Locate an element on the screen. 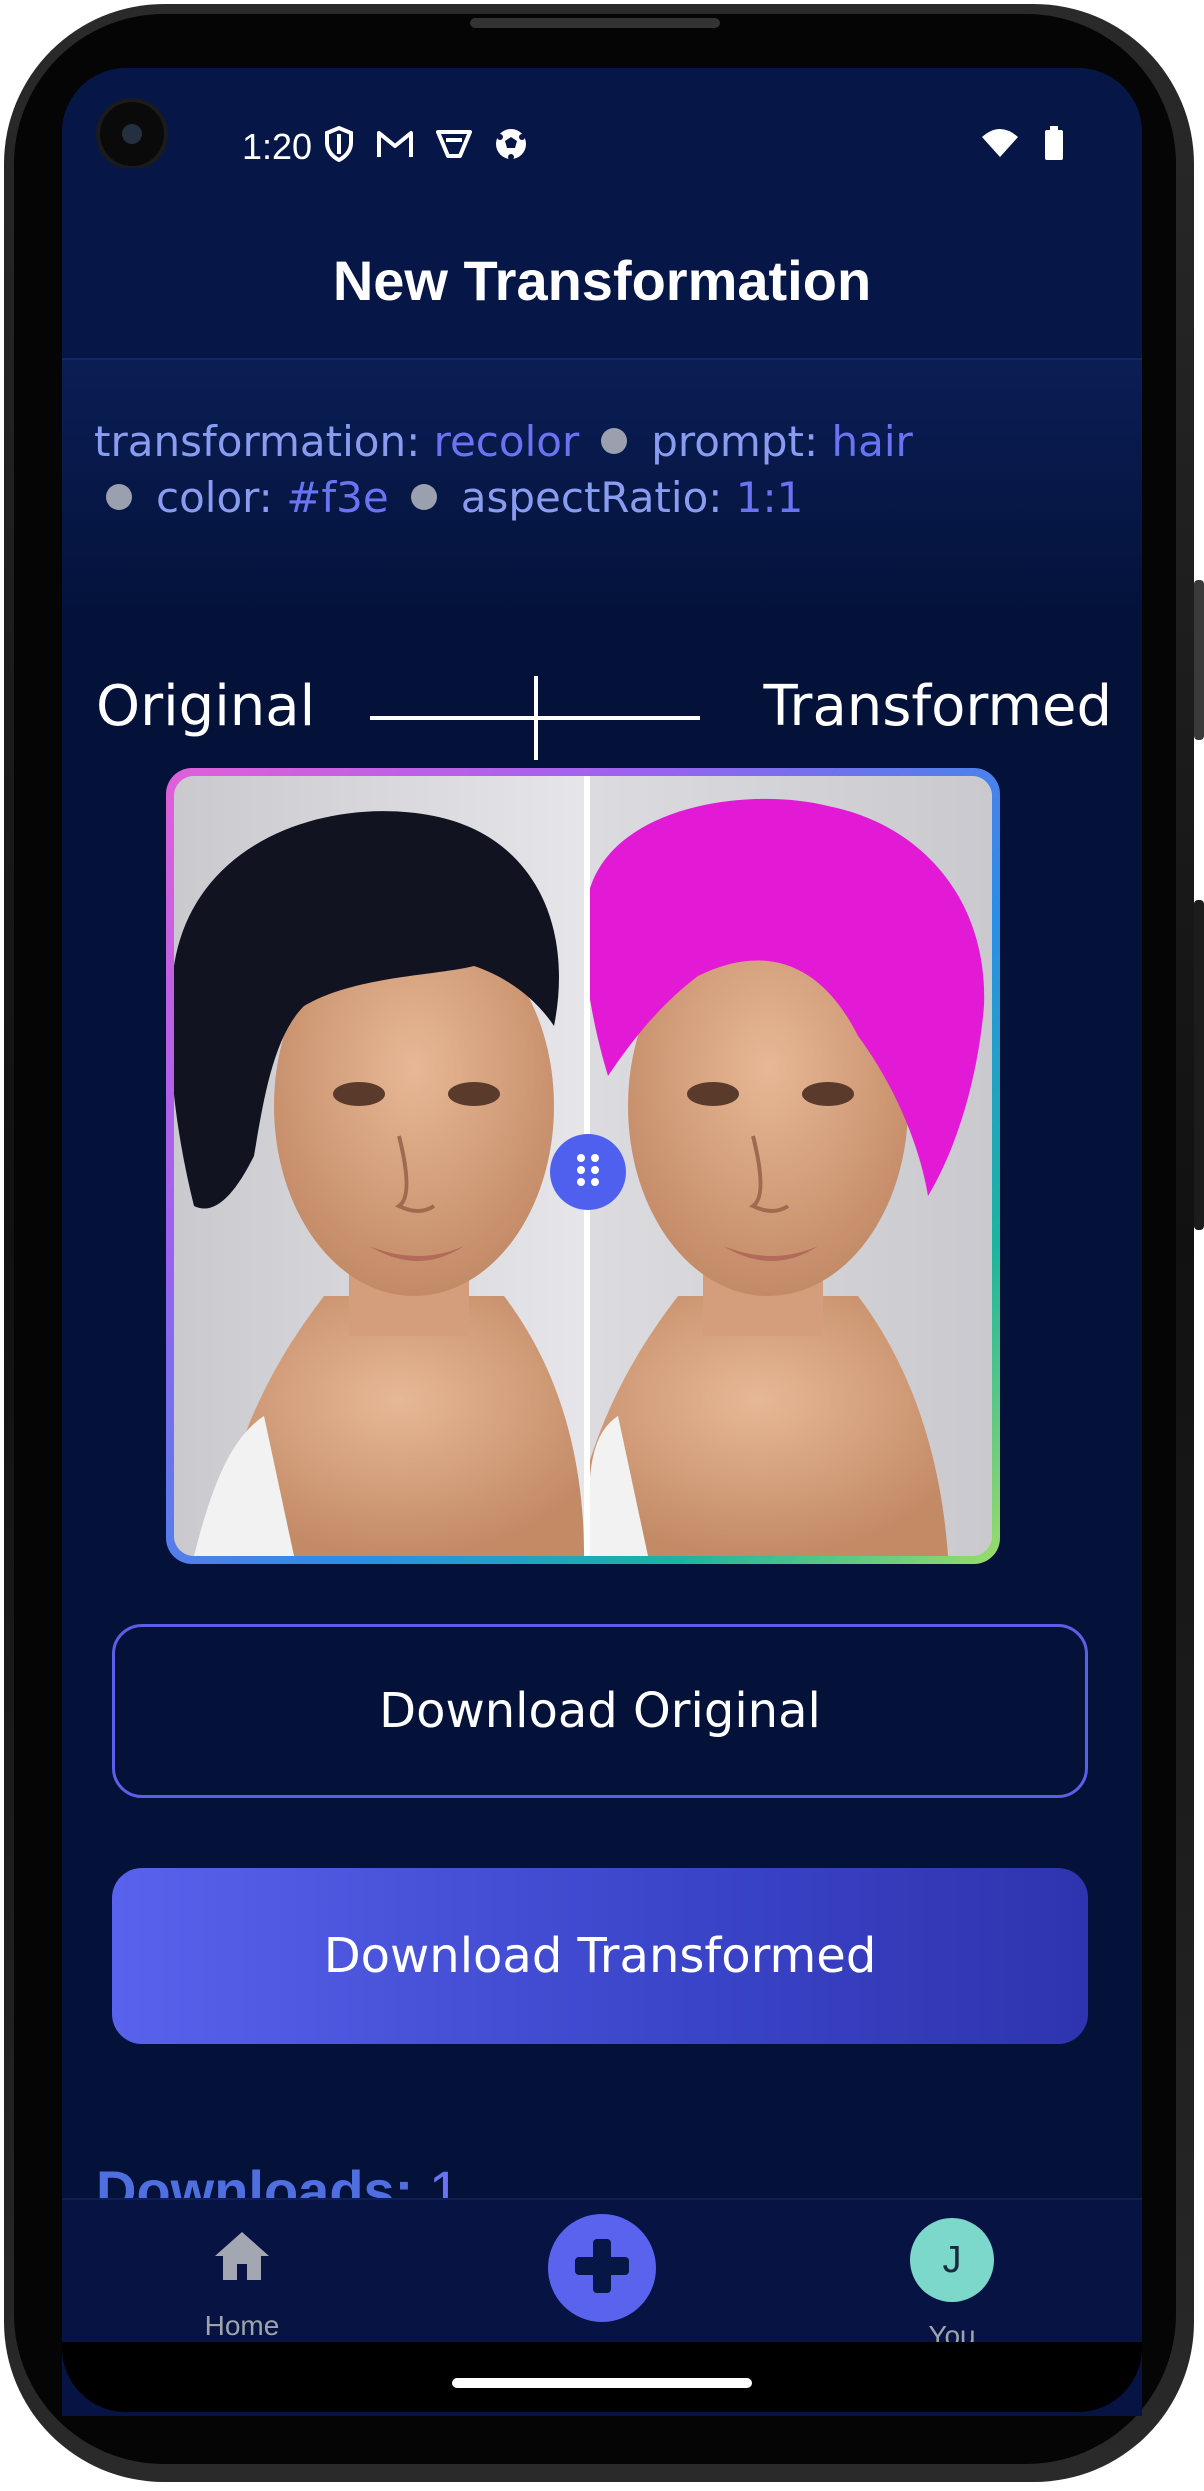 The width and height of the screenshot is (1204, 2491). tag-color-value: #f3e is located at coordinates (337, 497).